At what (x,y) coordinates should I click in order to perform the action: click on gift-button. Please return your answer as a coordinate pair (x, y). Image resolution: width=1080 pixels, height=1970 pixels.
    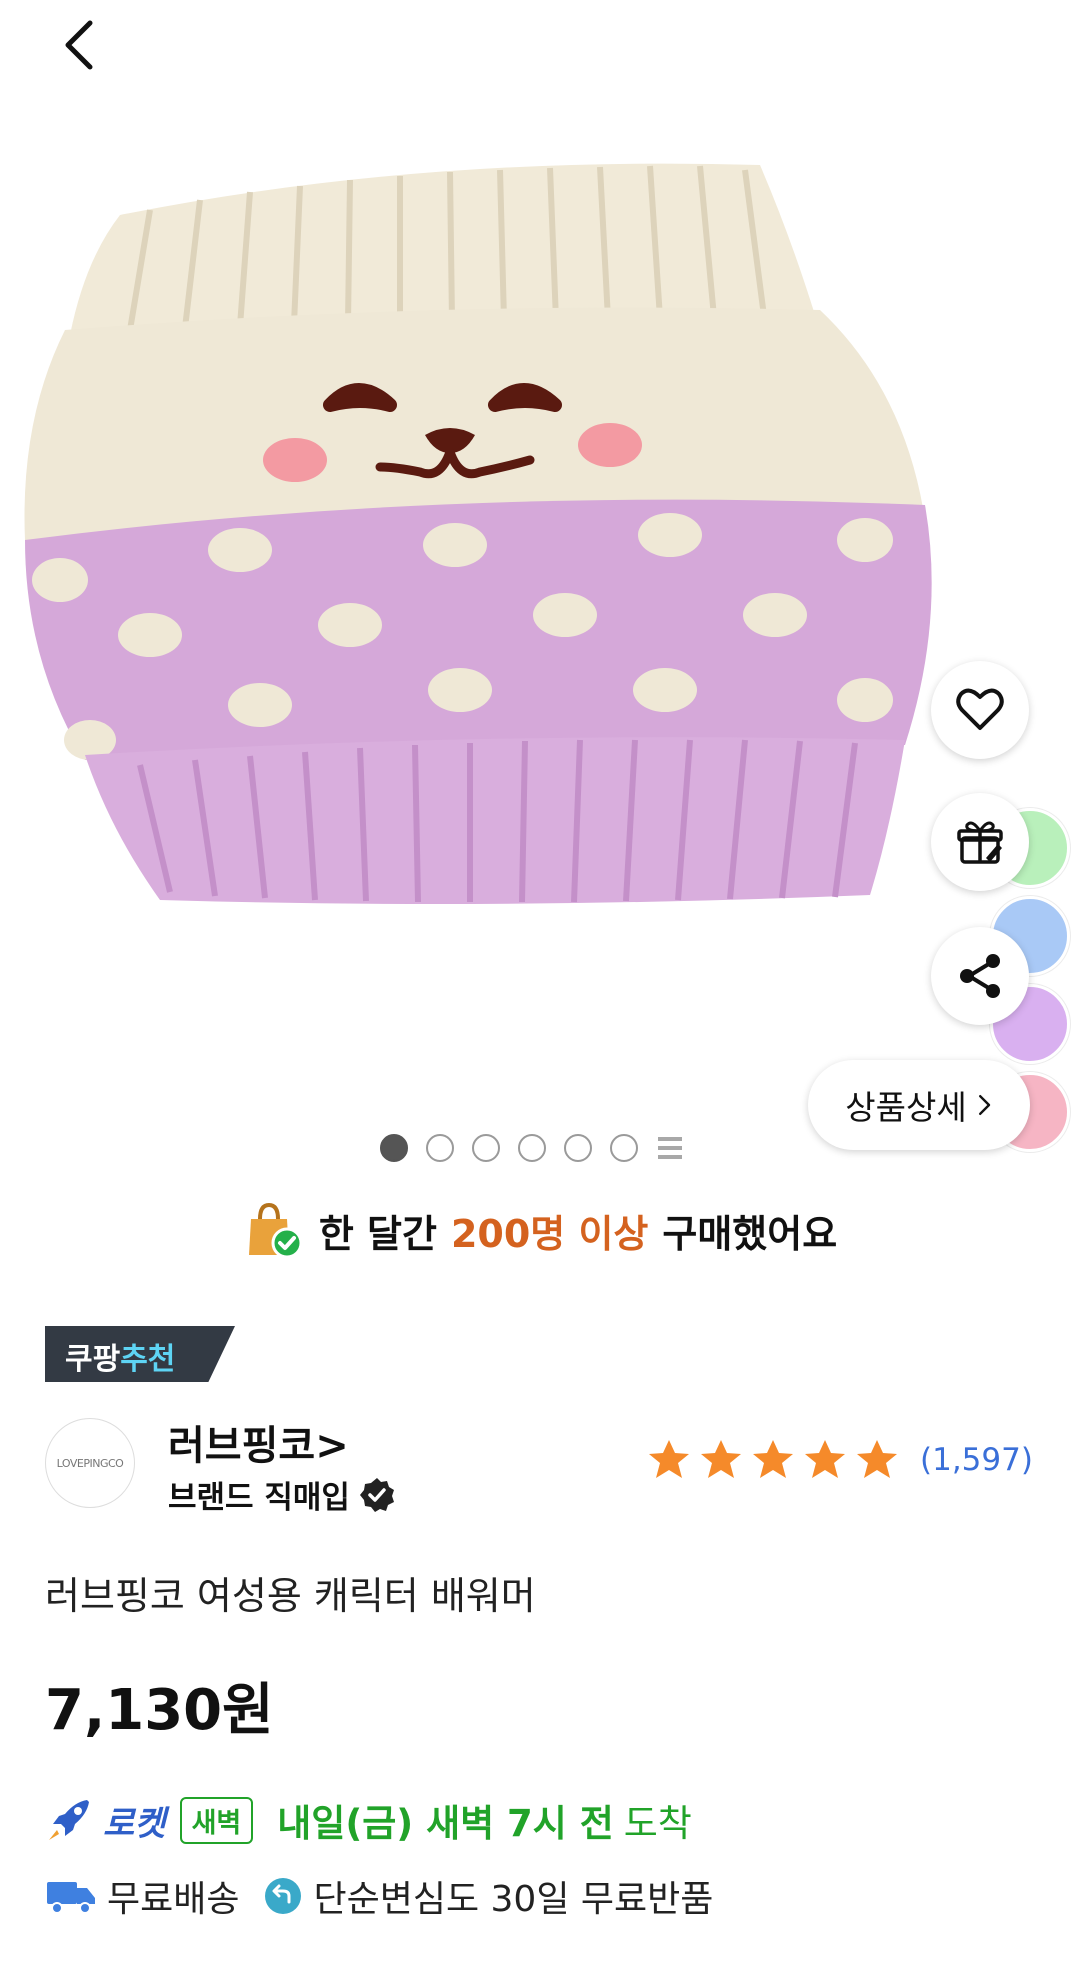
    Looking at the image, I should click on (980, 842).